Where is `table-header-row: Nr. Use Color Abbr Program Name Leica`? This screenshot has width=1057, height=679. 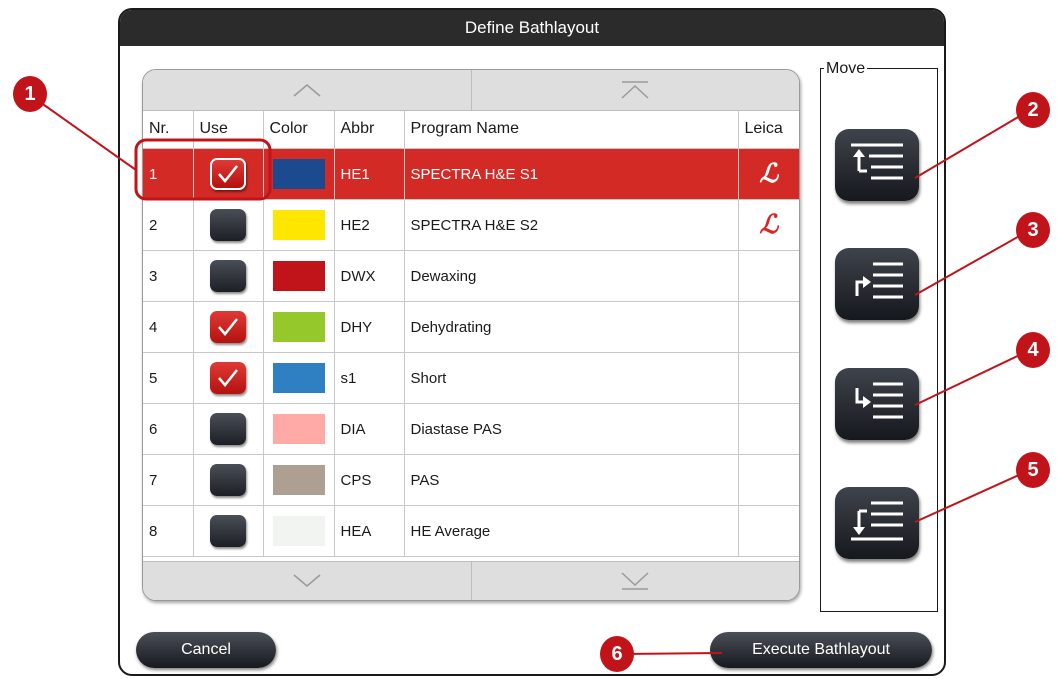 table-header-row: Nr. Use Color Abbr Program Name Leica is located at coordinates (471, 129).